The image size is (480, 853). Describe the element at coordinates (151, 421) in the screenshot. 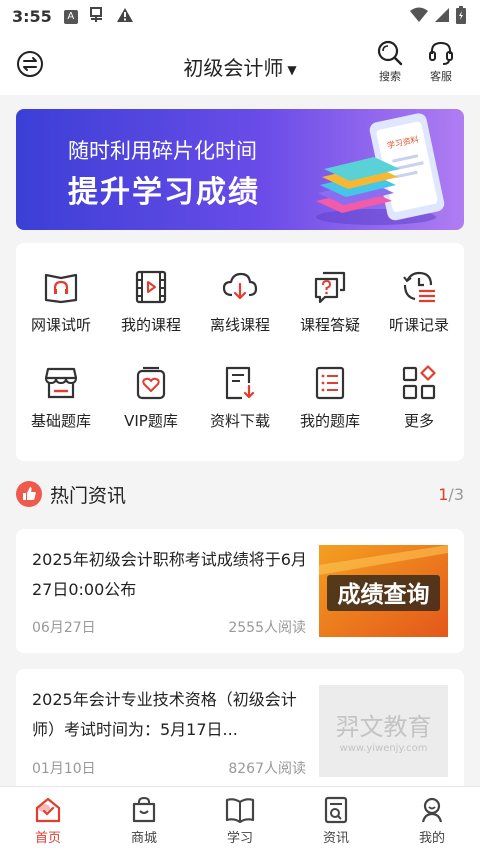

I see `feature-label: VIP题库` at that location.